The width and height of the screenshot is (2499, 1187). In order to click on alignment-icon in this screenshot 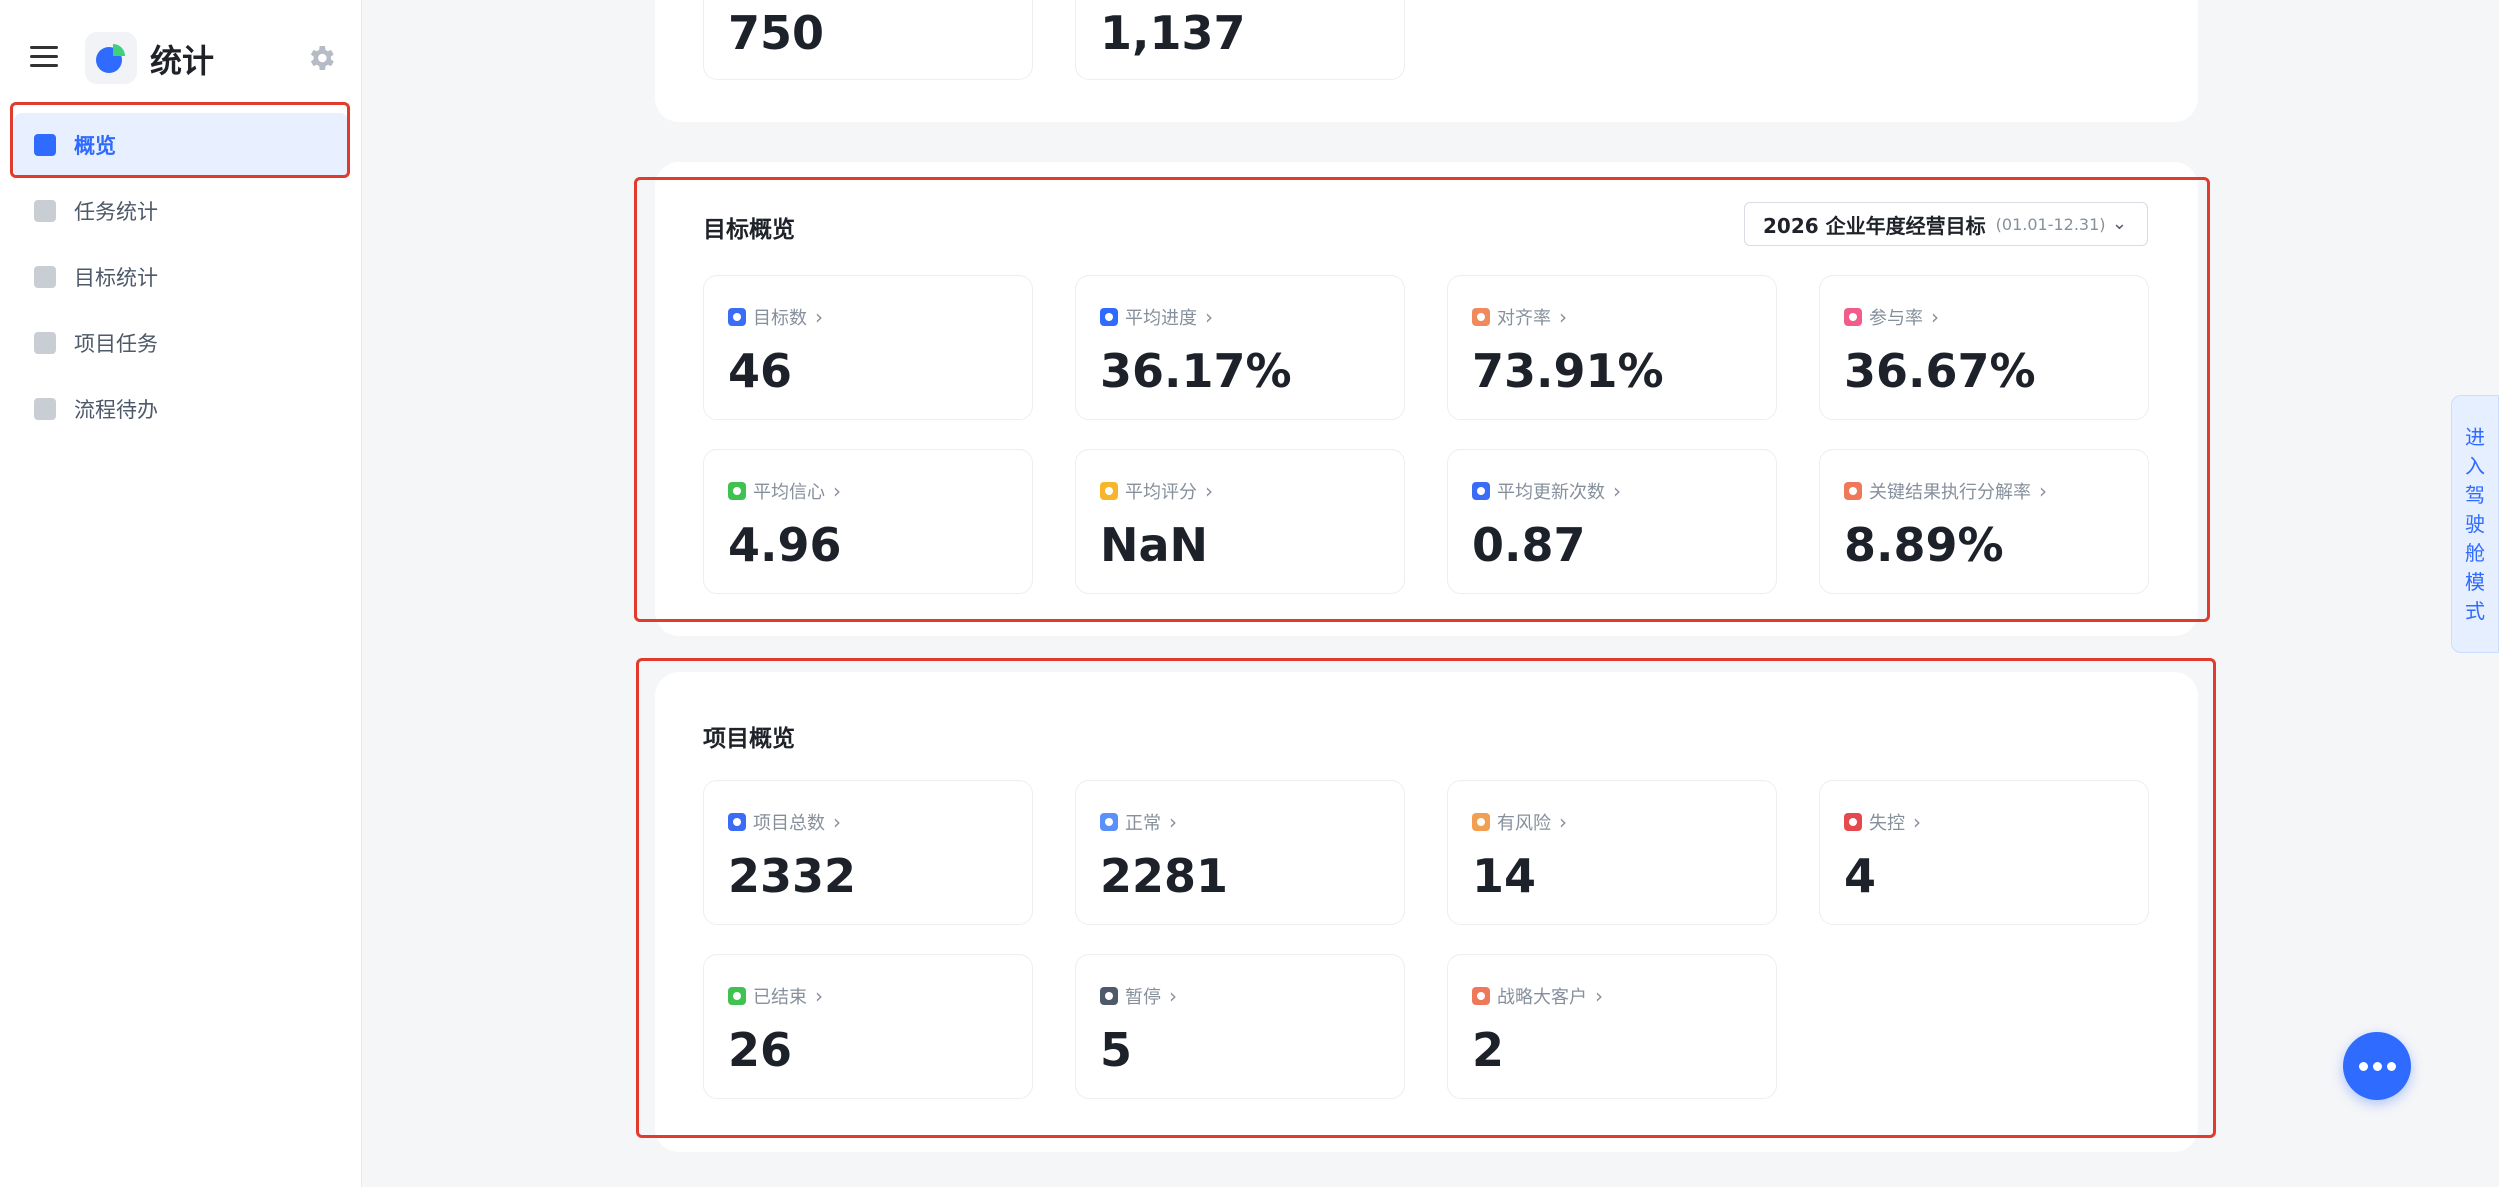, I will do `click(1481, 317)`.